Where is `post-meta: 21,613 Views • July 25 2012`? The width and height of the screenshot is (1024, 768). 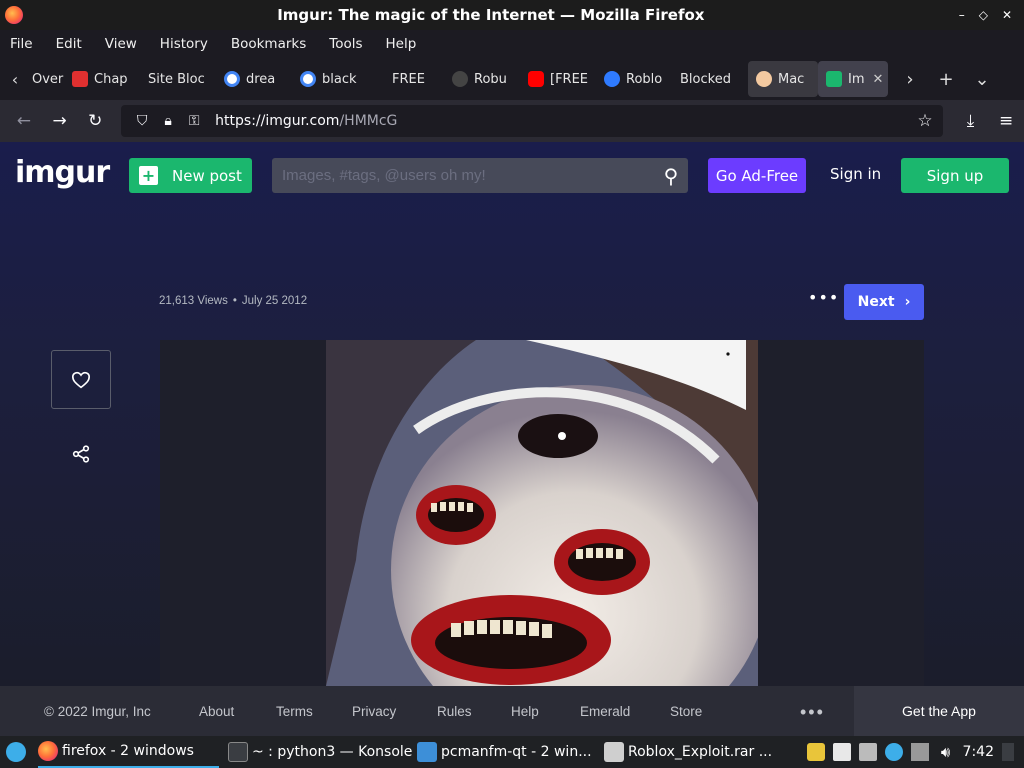 post-meta: 21,613 Views • July 25 2012 is located at coordinates (233, 301).